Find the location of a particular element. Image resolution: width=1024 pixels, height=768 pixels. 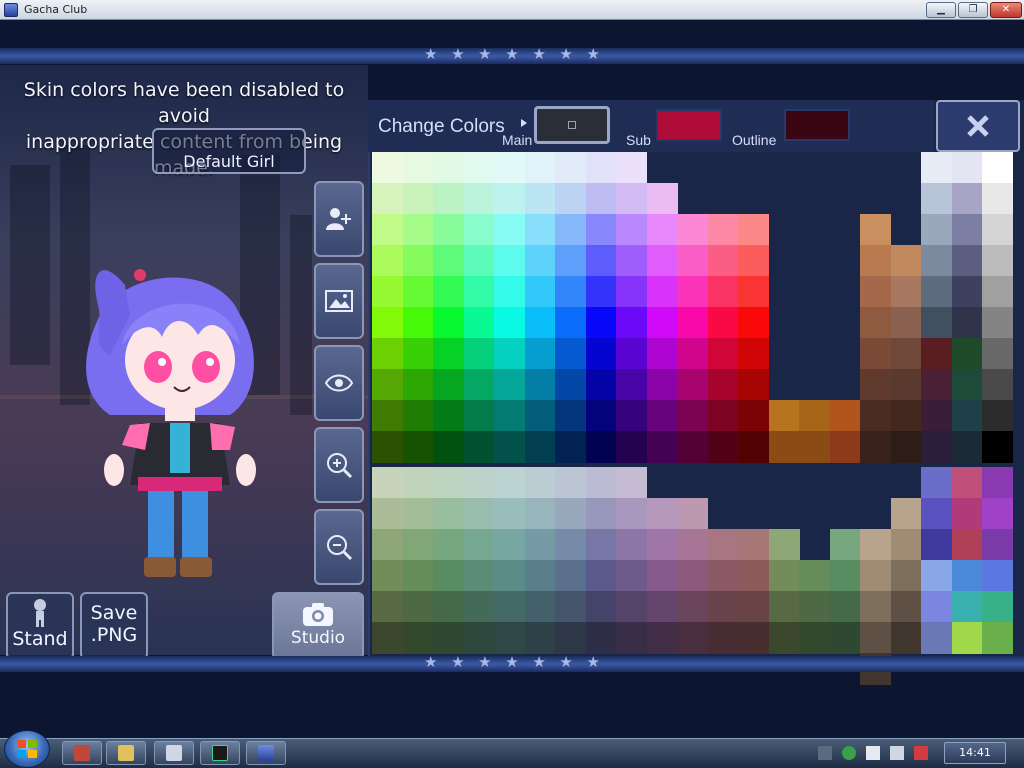

taskbar-clock: 14:41 is located at coordinates (975, 753).